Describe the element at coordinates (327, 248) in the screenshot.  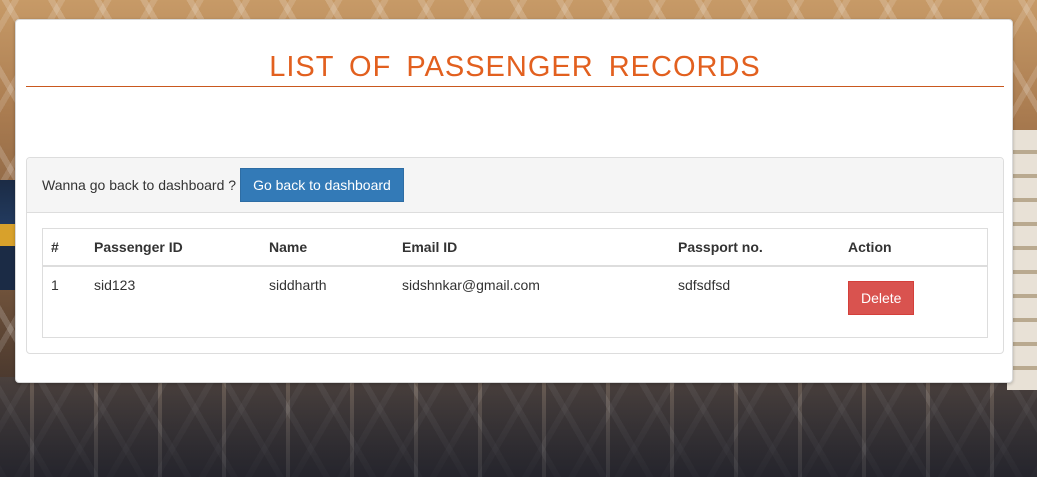
I see `header-name: Name` at that location.